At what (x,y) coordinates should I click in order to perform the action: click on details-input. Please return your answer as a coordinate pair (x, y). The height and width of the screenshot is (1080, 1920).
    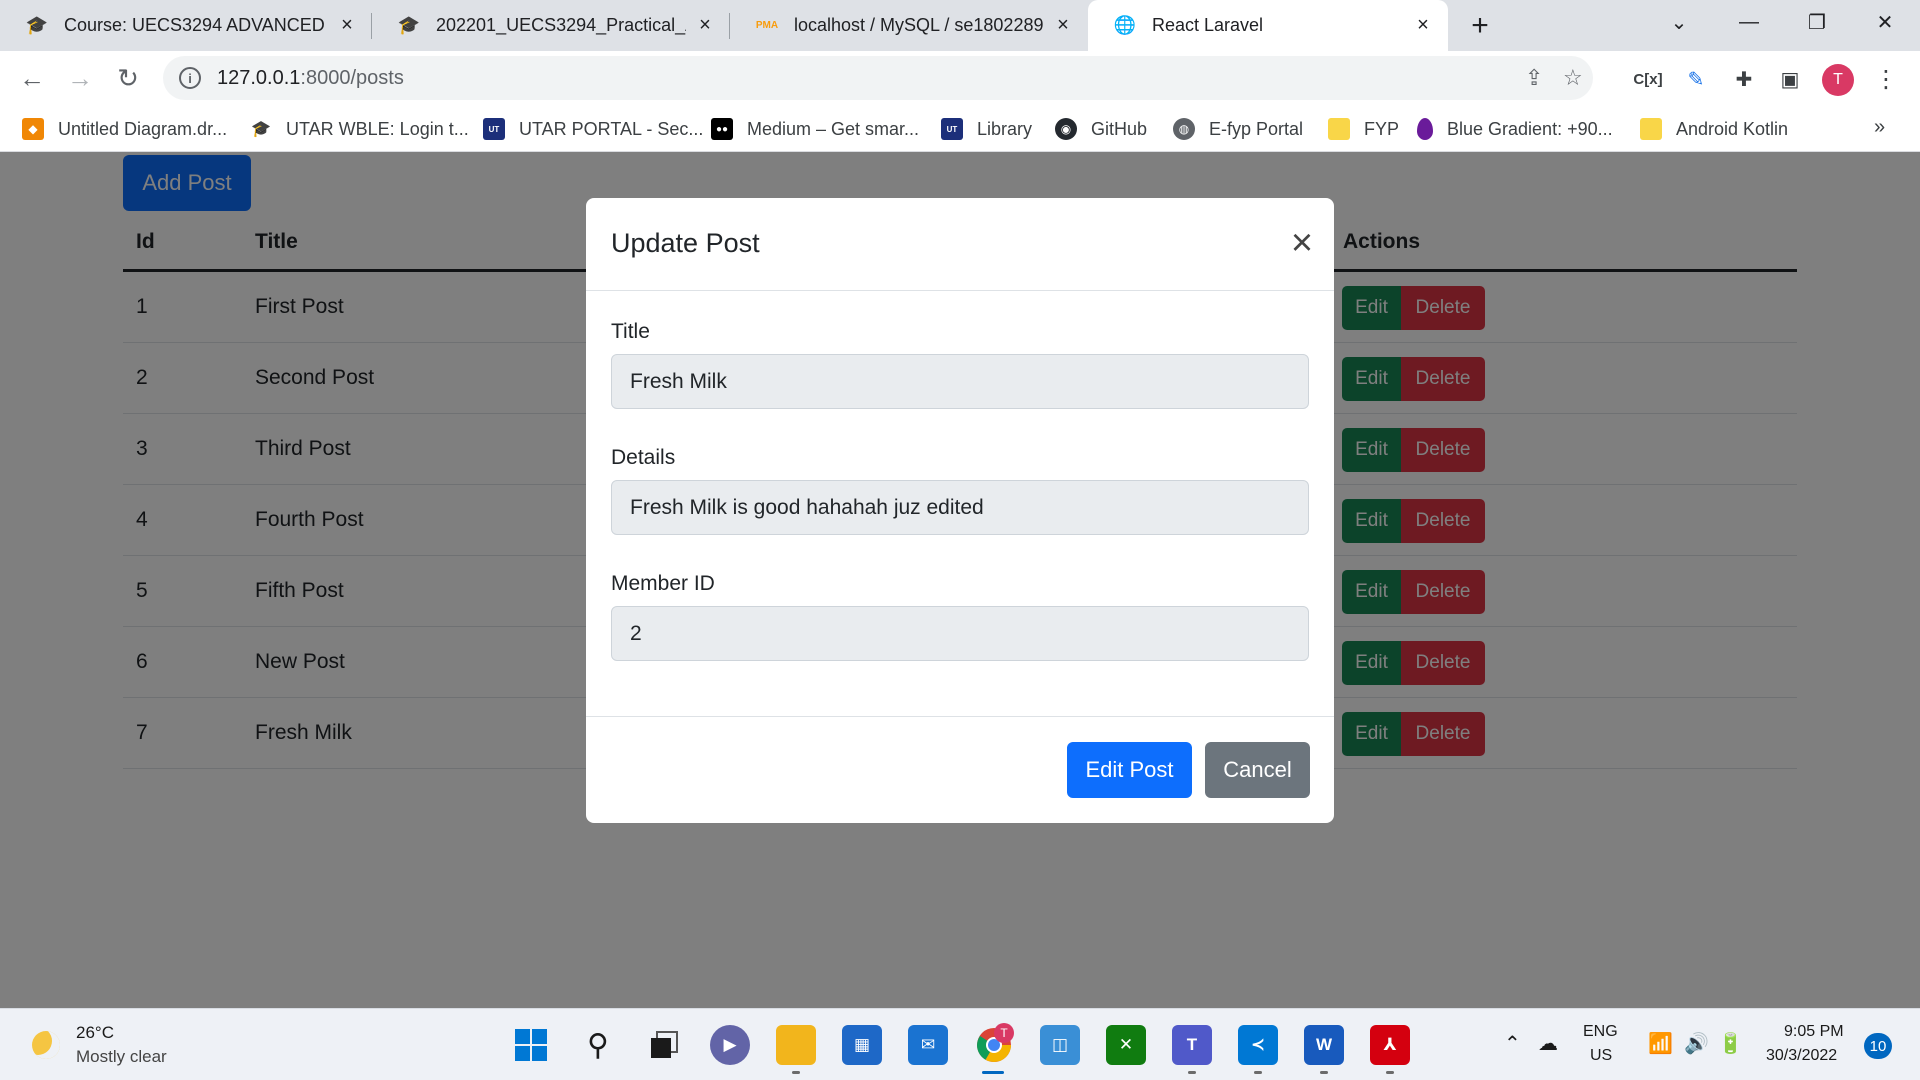
    Looking at the image, I should click on (960, 507).